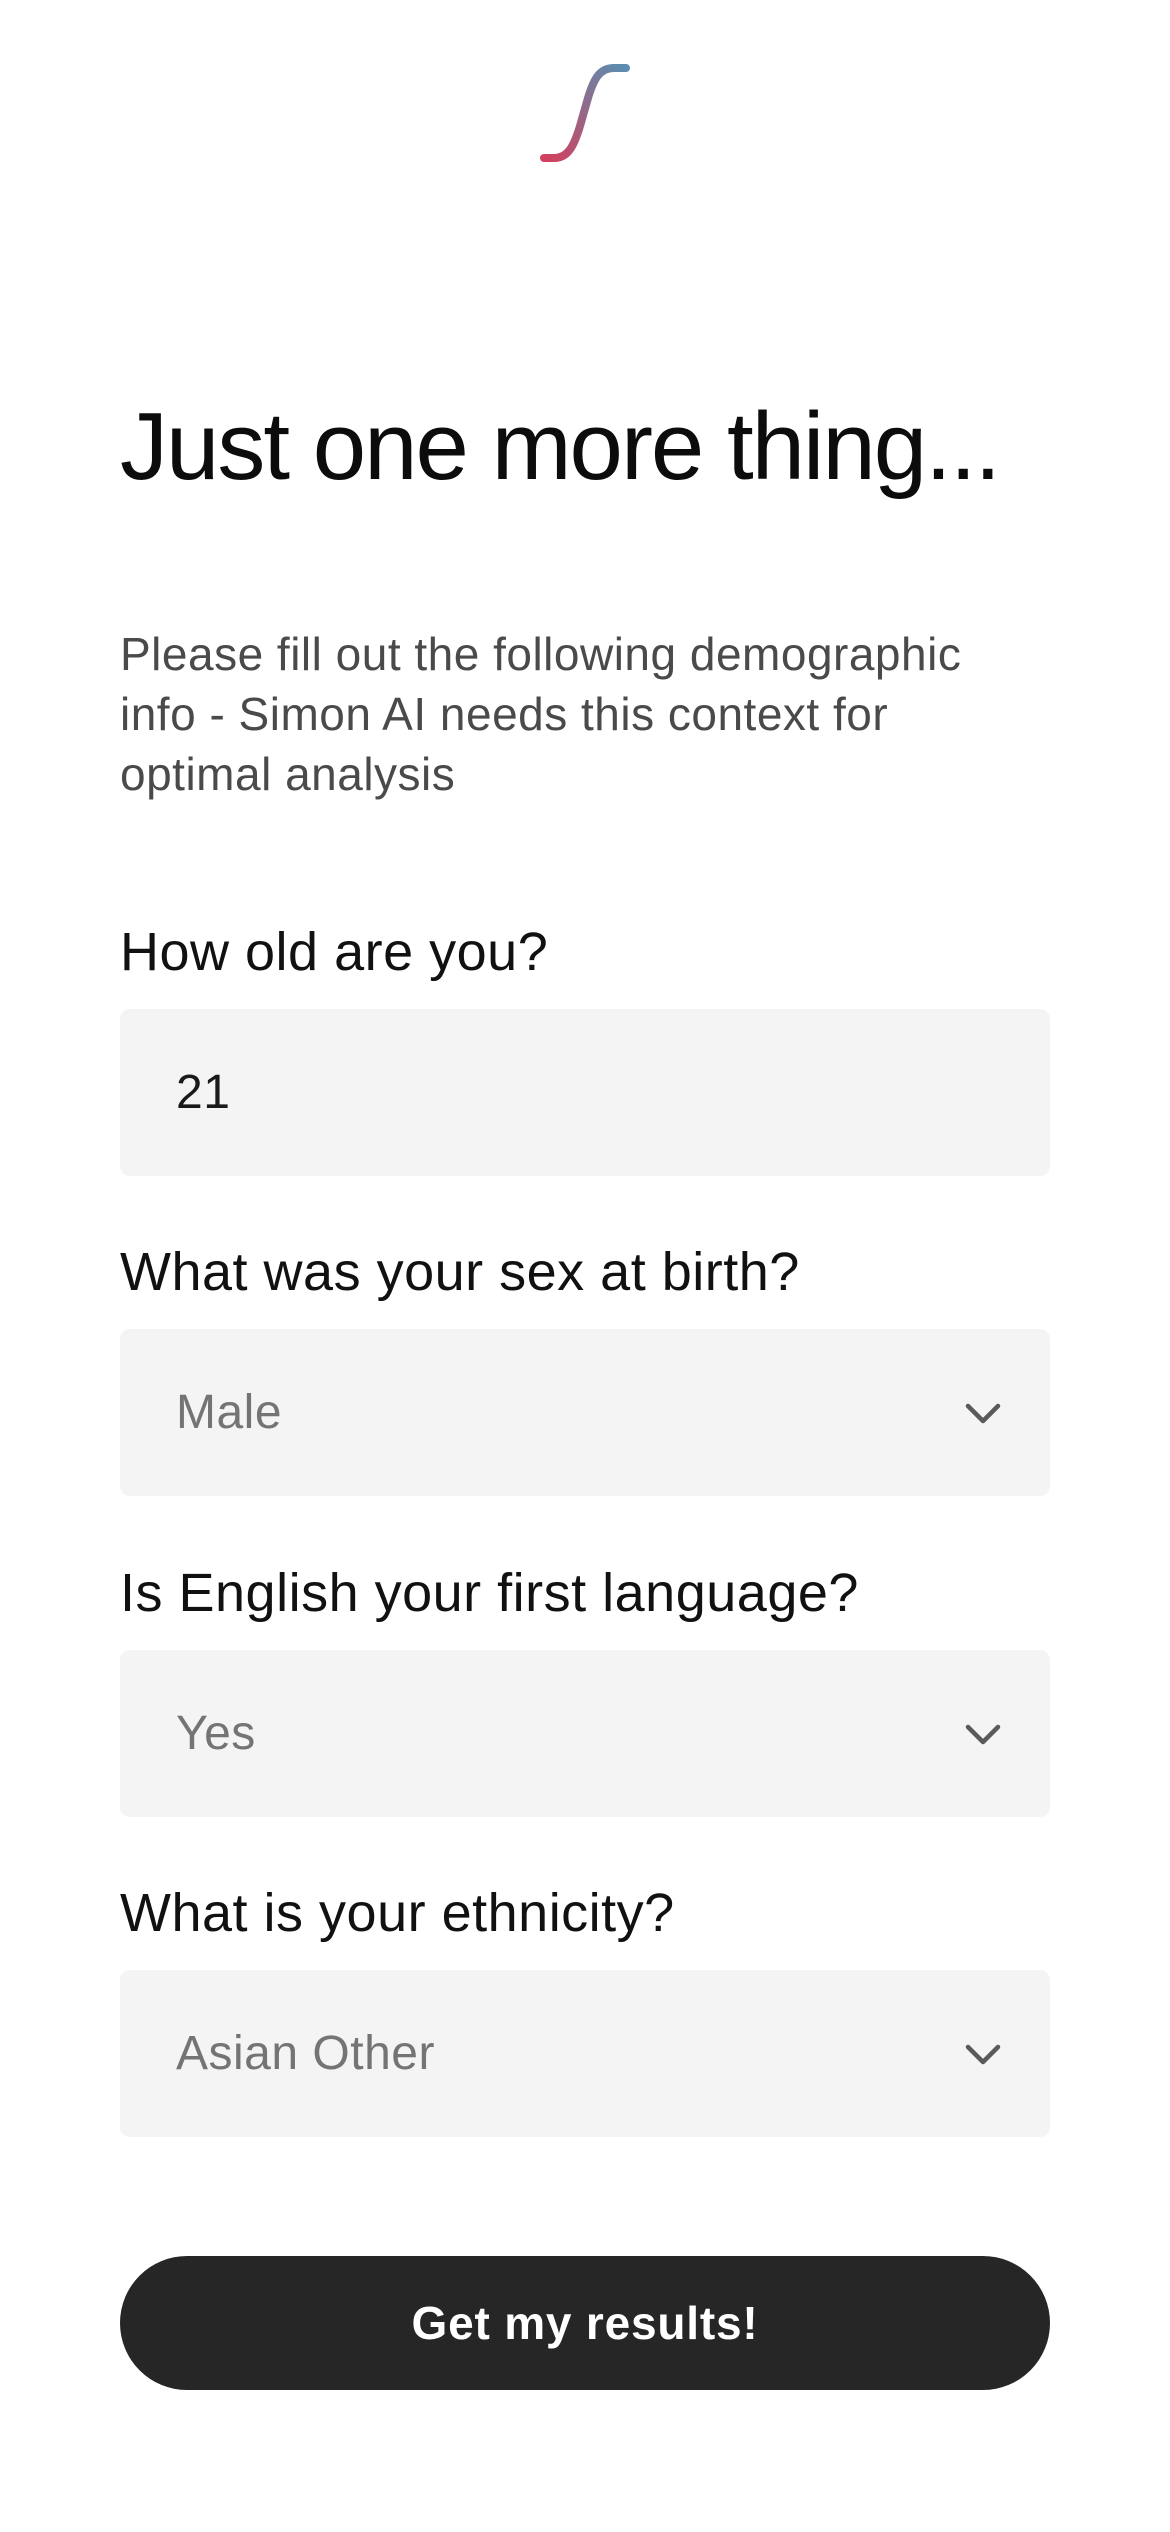  Describe the element at coordinates (216, 1733) in the screenshot. I see `english-select-value: Yes` at that location.